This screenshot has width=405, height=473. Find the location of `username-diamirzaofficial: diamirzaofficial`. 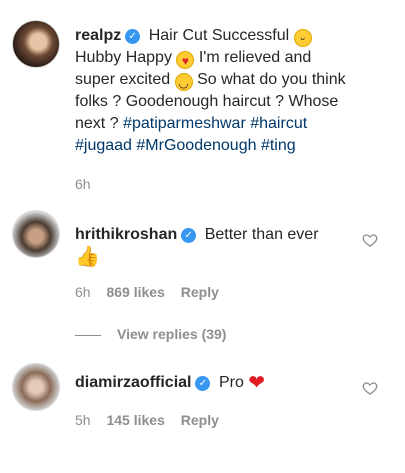

username-diamirzaofficial: diamirzaofficial is located at coordinates (133, 382).